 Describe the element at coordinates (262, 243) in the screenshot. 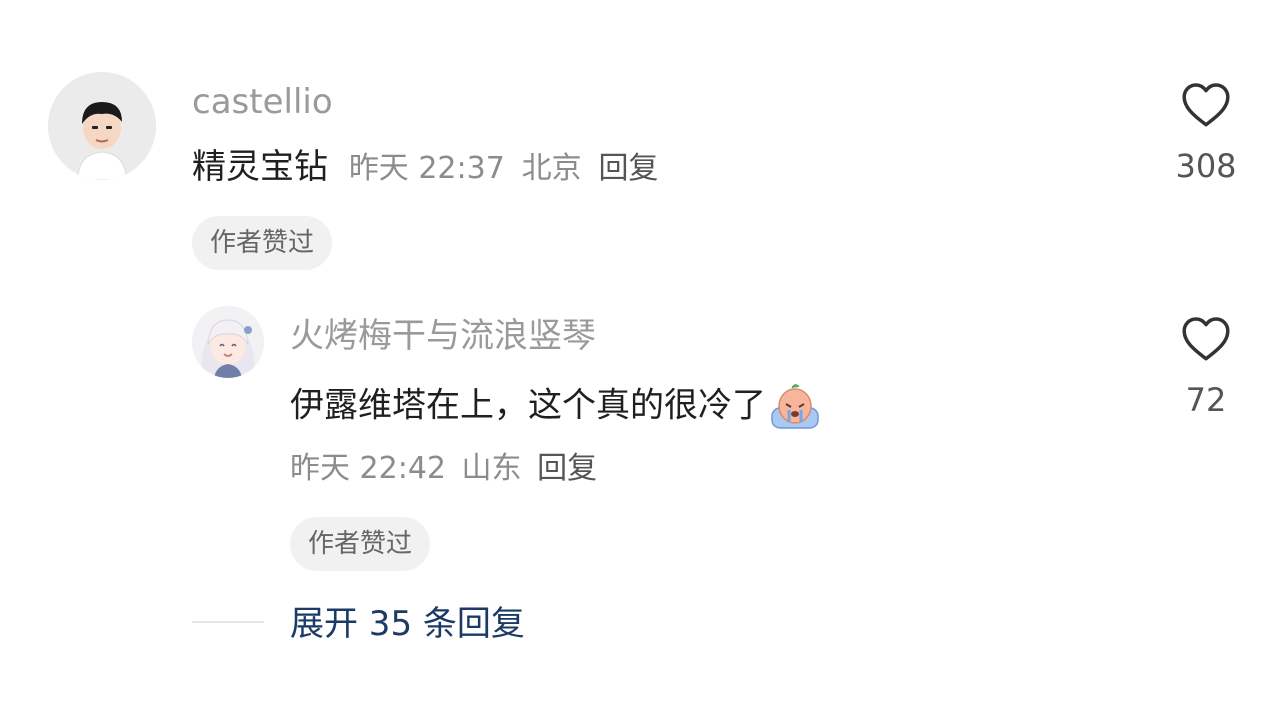

I see `author-liked-badge: 作者赞过` at that location.